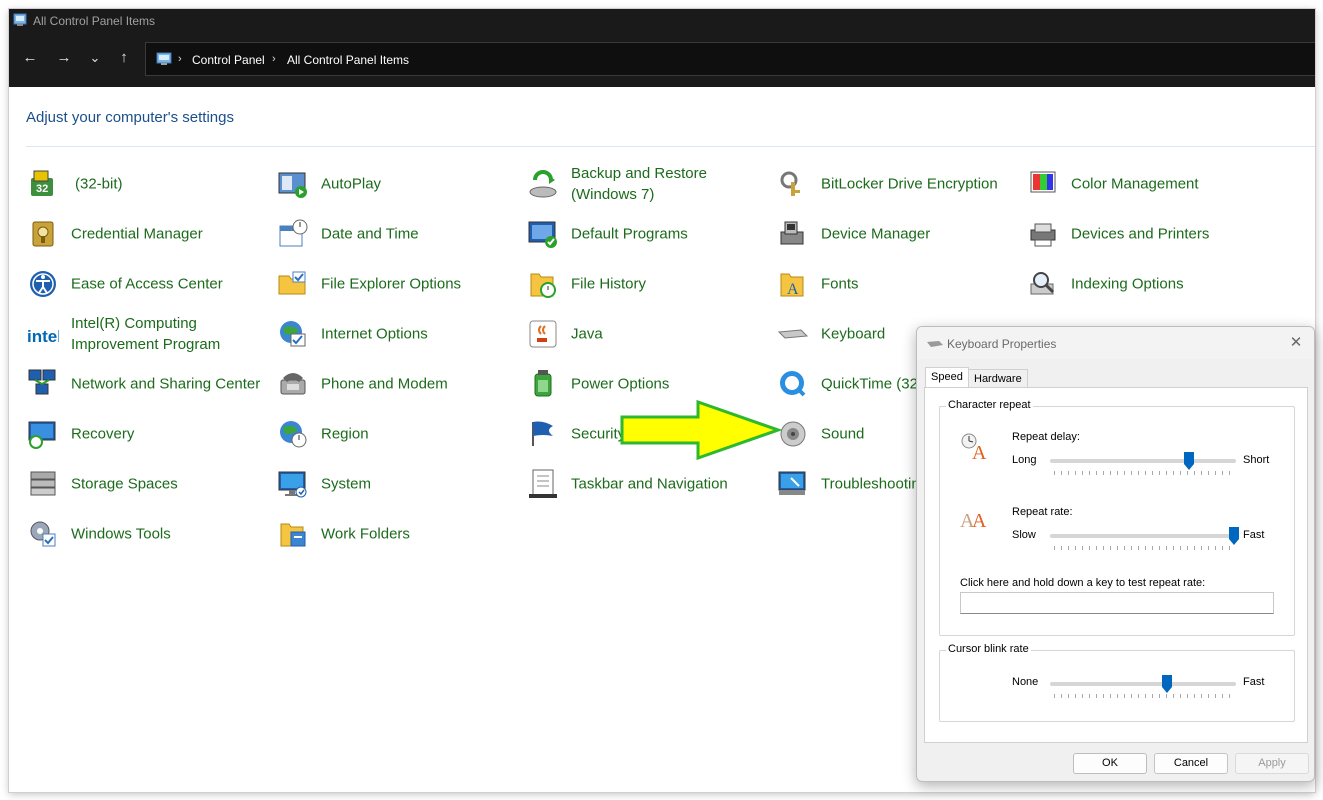  Describe the element at coordinates (649, 184) in the screenshot. I see `control-panel-item: Backup and Restore (Windows 7)` at that location.